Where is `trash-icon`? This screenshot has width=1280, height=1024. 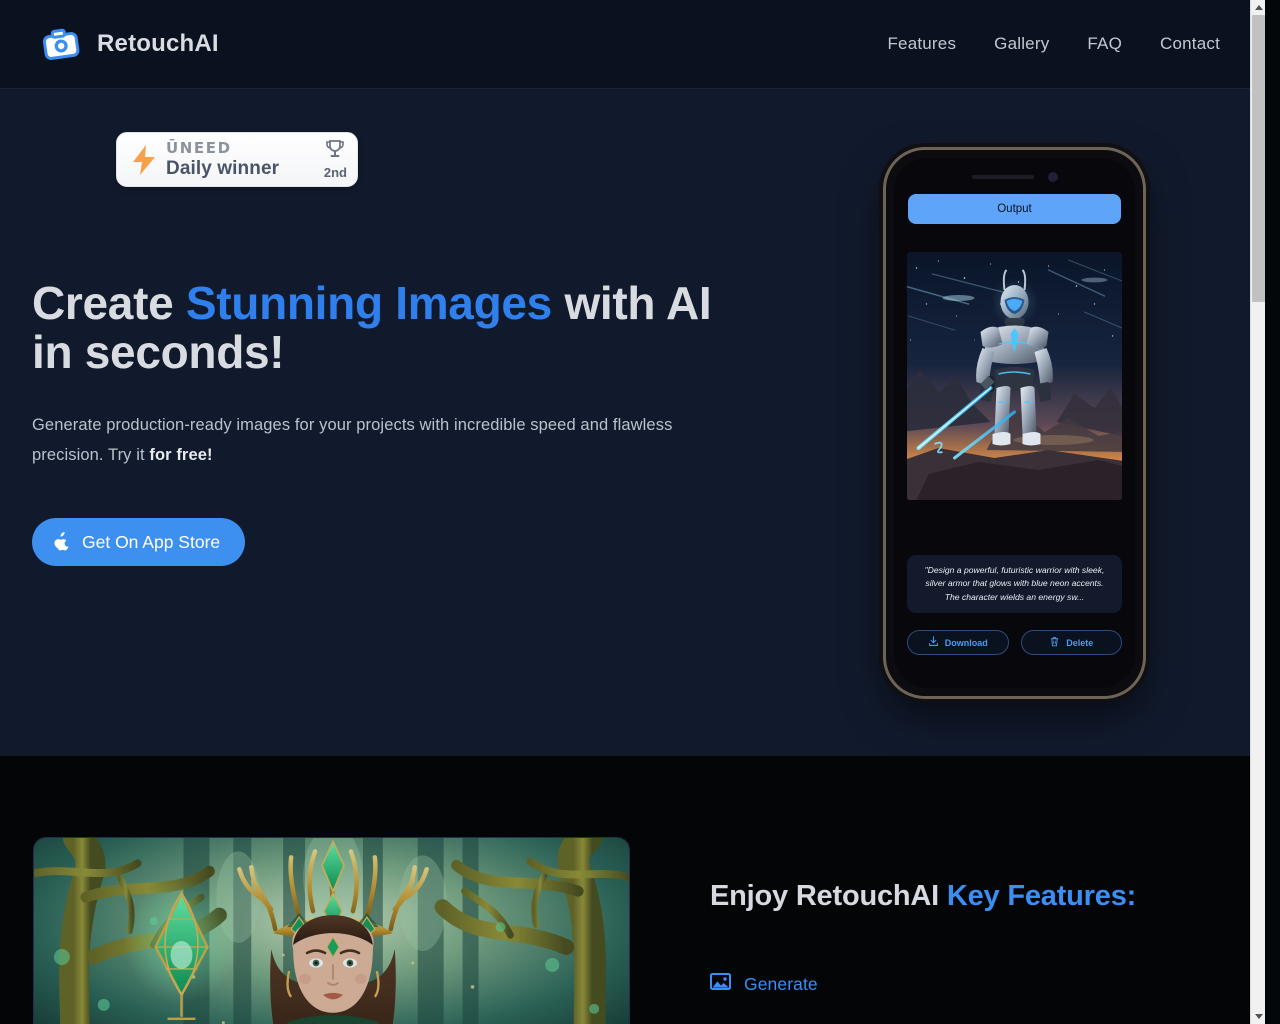 trash-icon is located at coordinates (1054, 642).